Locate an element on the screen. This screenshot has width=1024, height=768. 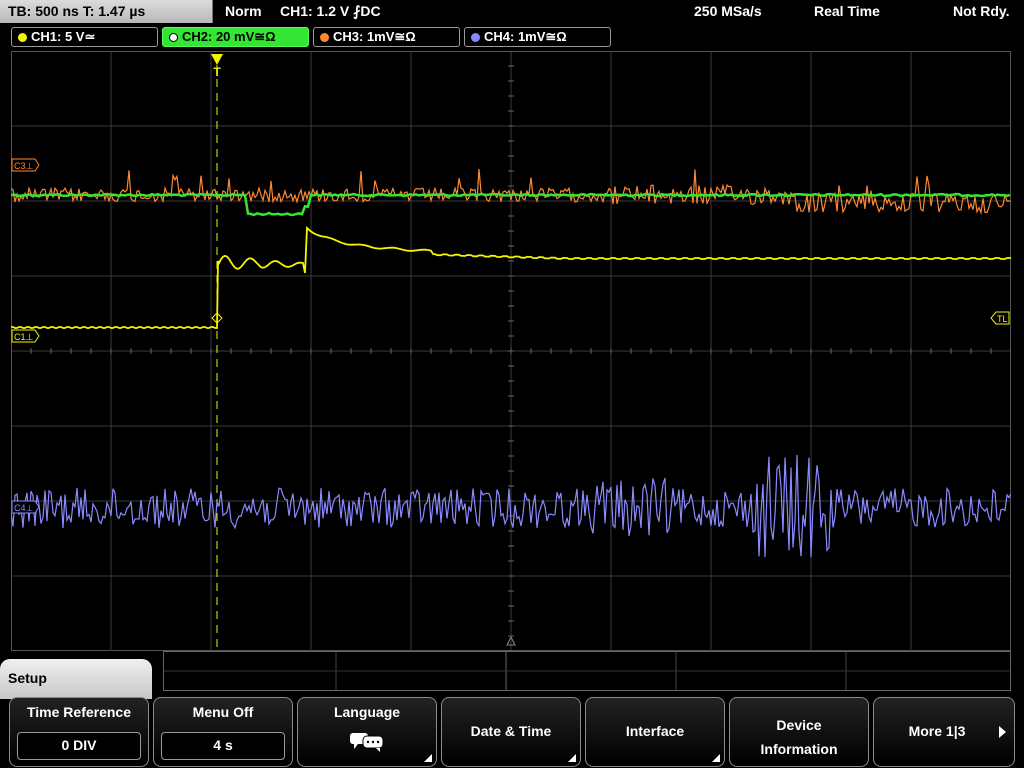
acquisition-mode: Real Time is located at coordinates (847, 11).